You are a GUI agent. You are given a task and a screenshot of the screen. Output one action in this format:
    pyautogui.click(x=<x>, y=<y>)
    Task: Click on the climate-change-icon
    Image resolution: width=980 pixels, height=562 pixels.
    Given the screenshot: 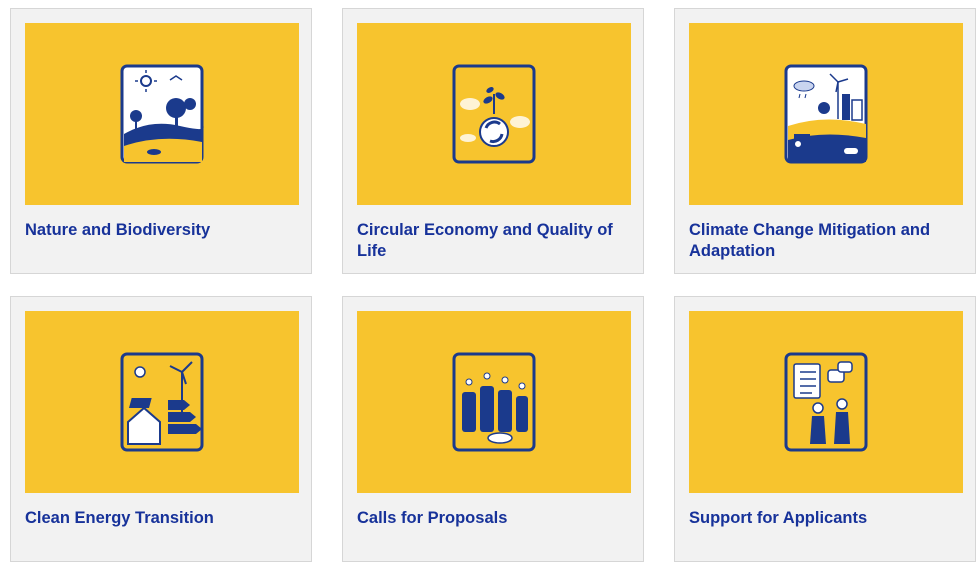 What is the action you would take?
    pyautogui.click(x=826, y=114)
    